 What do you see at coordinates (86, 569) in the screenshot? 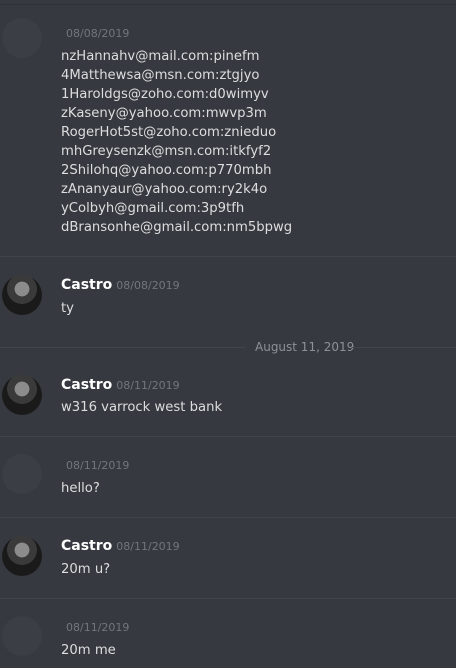
I see `message-body: 20m u?` at bounding box center [86, 569].